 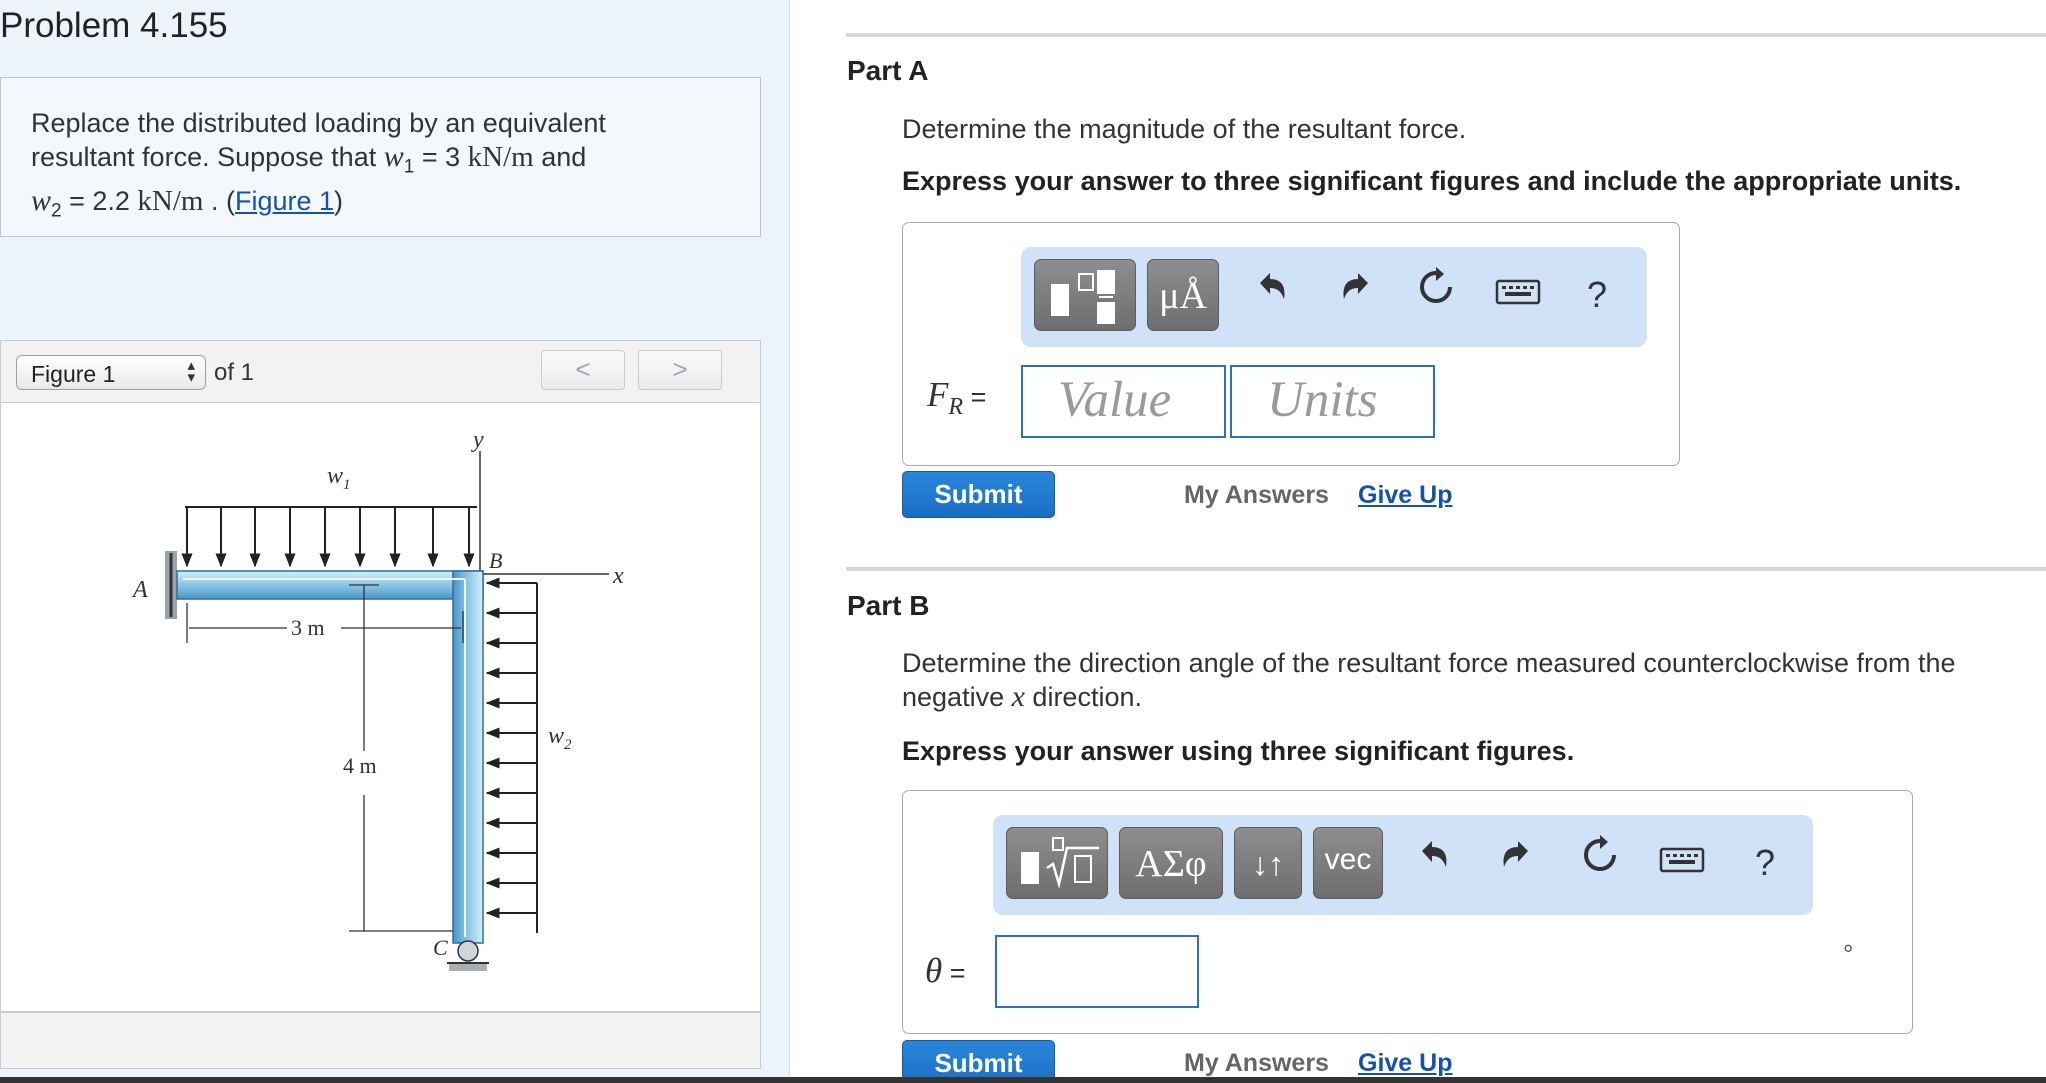 I want to click on part-a-divider, so click(x=1446, y=35).